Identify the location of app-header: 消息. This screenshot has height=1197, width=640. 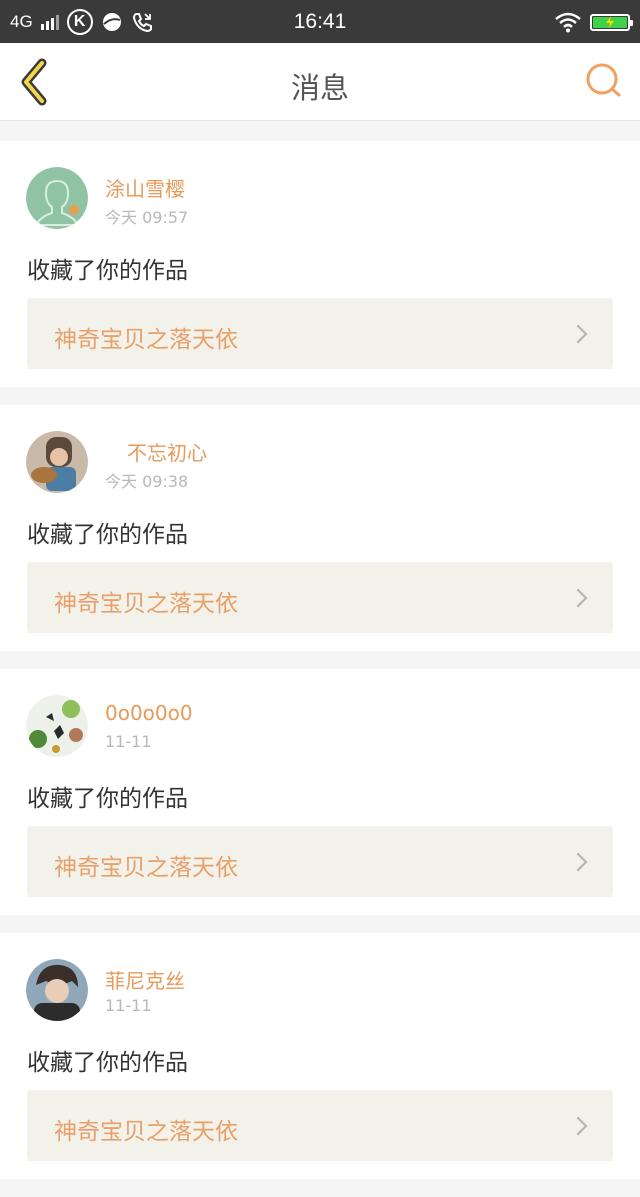
(320, 82).